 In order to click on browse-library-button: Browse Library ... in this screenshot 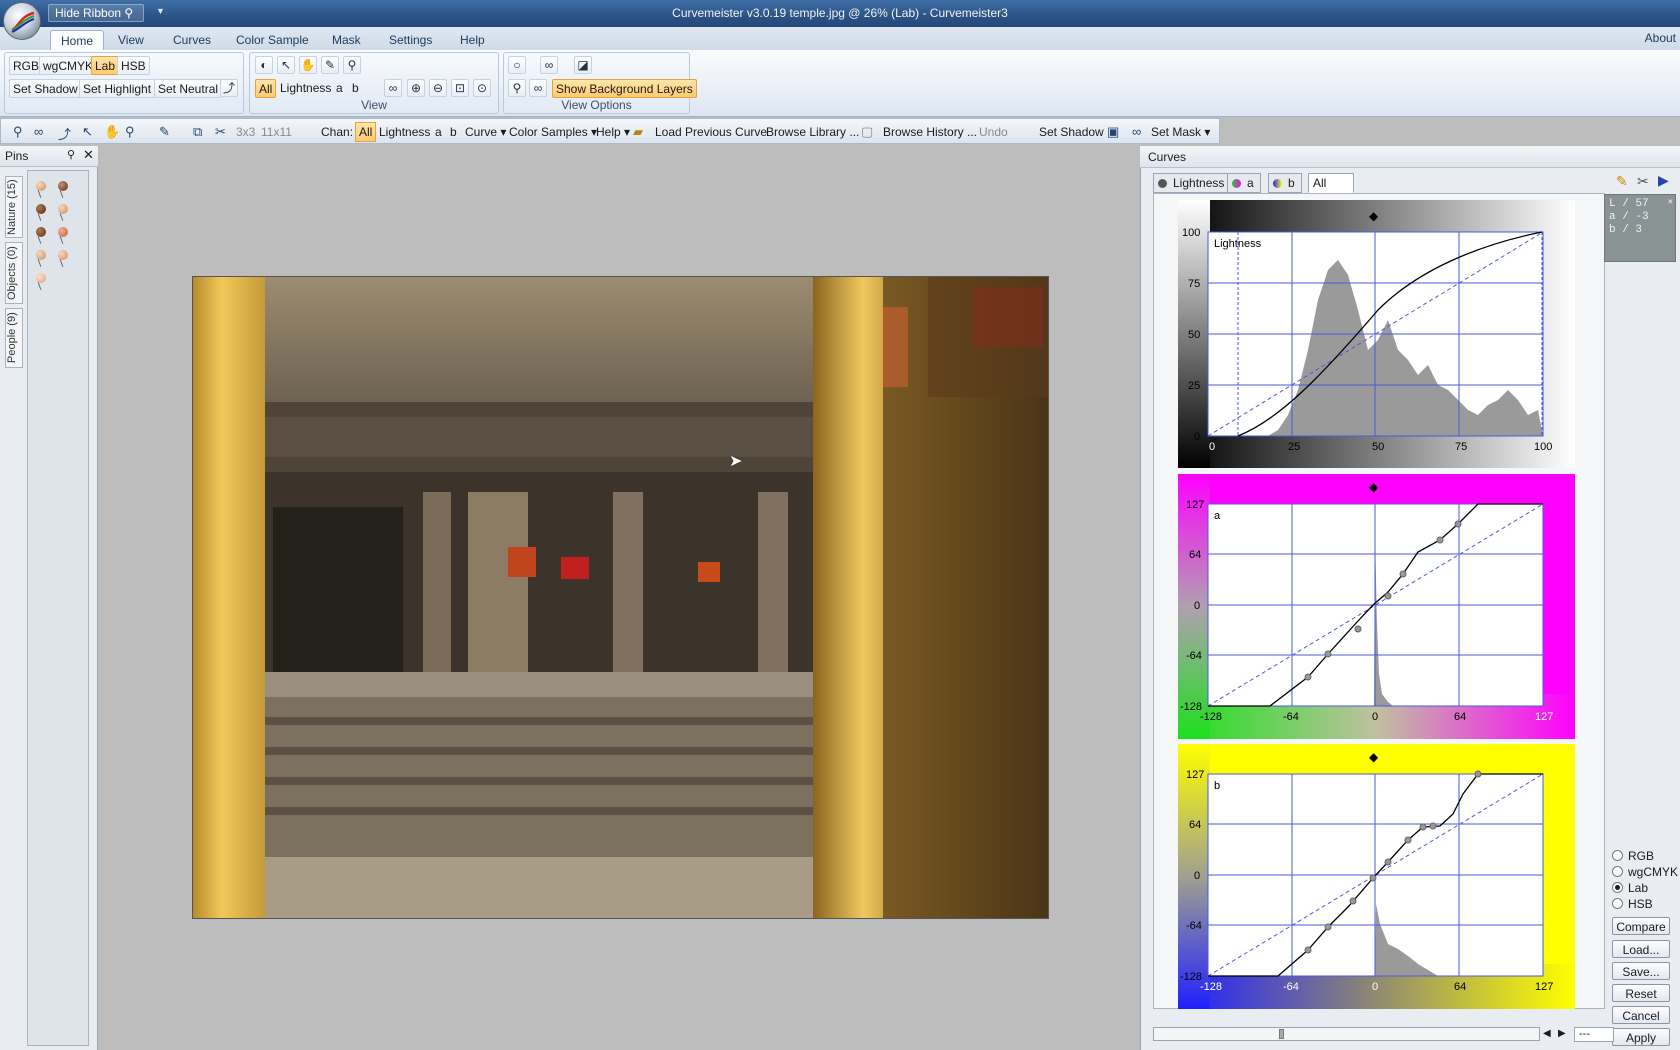, I will do `click(812, 132)`.